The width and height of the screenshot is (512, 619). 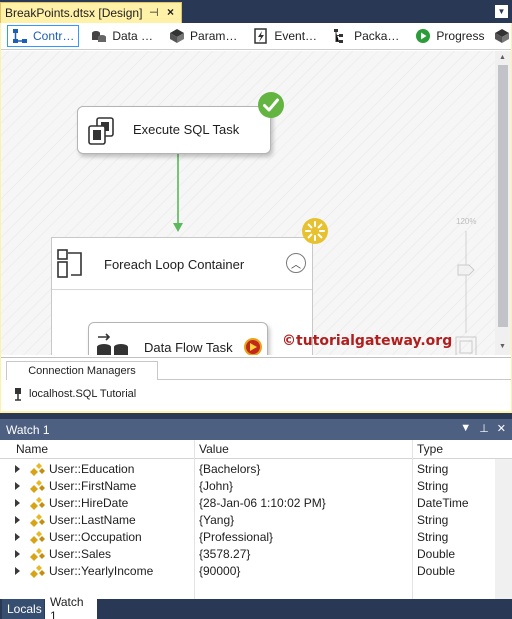 I want to click on watch-row: User::Occupation {Professional} String, so click(x=247, y=537).